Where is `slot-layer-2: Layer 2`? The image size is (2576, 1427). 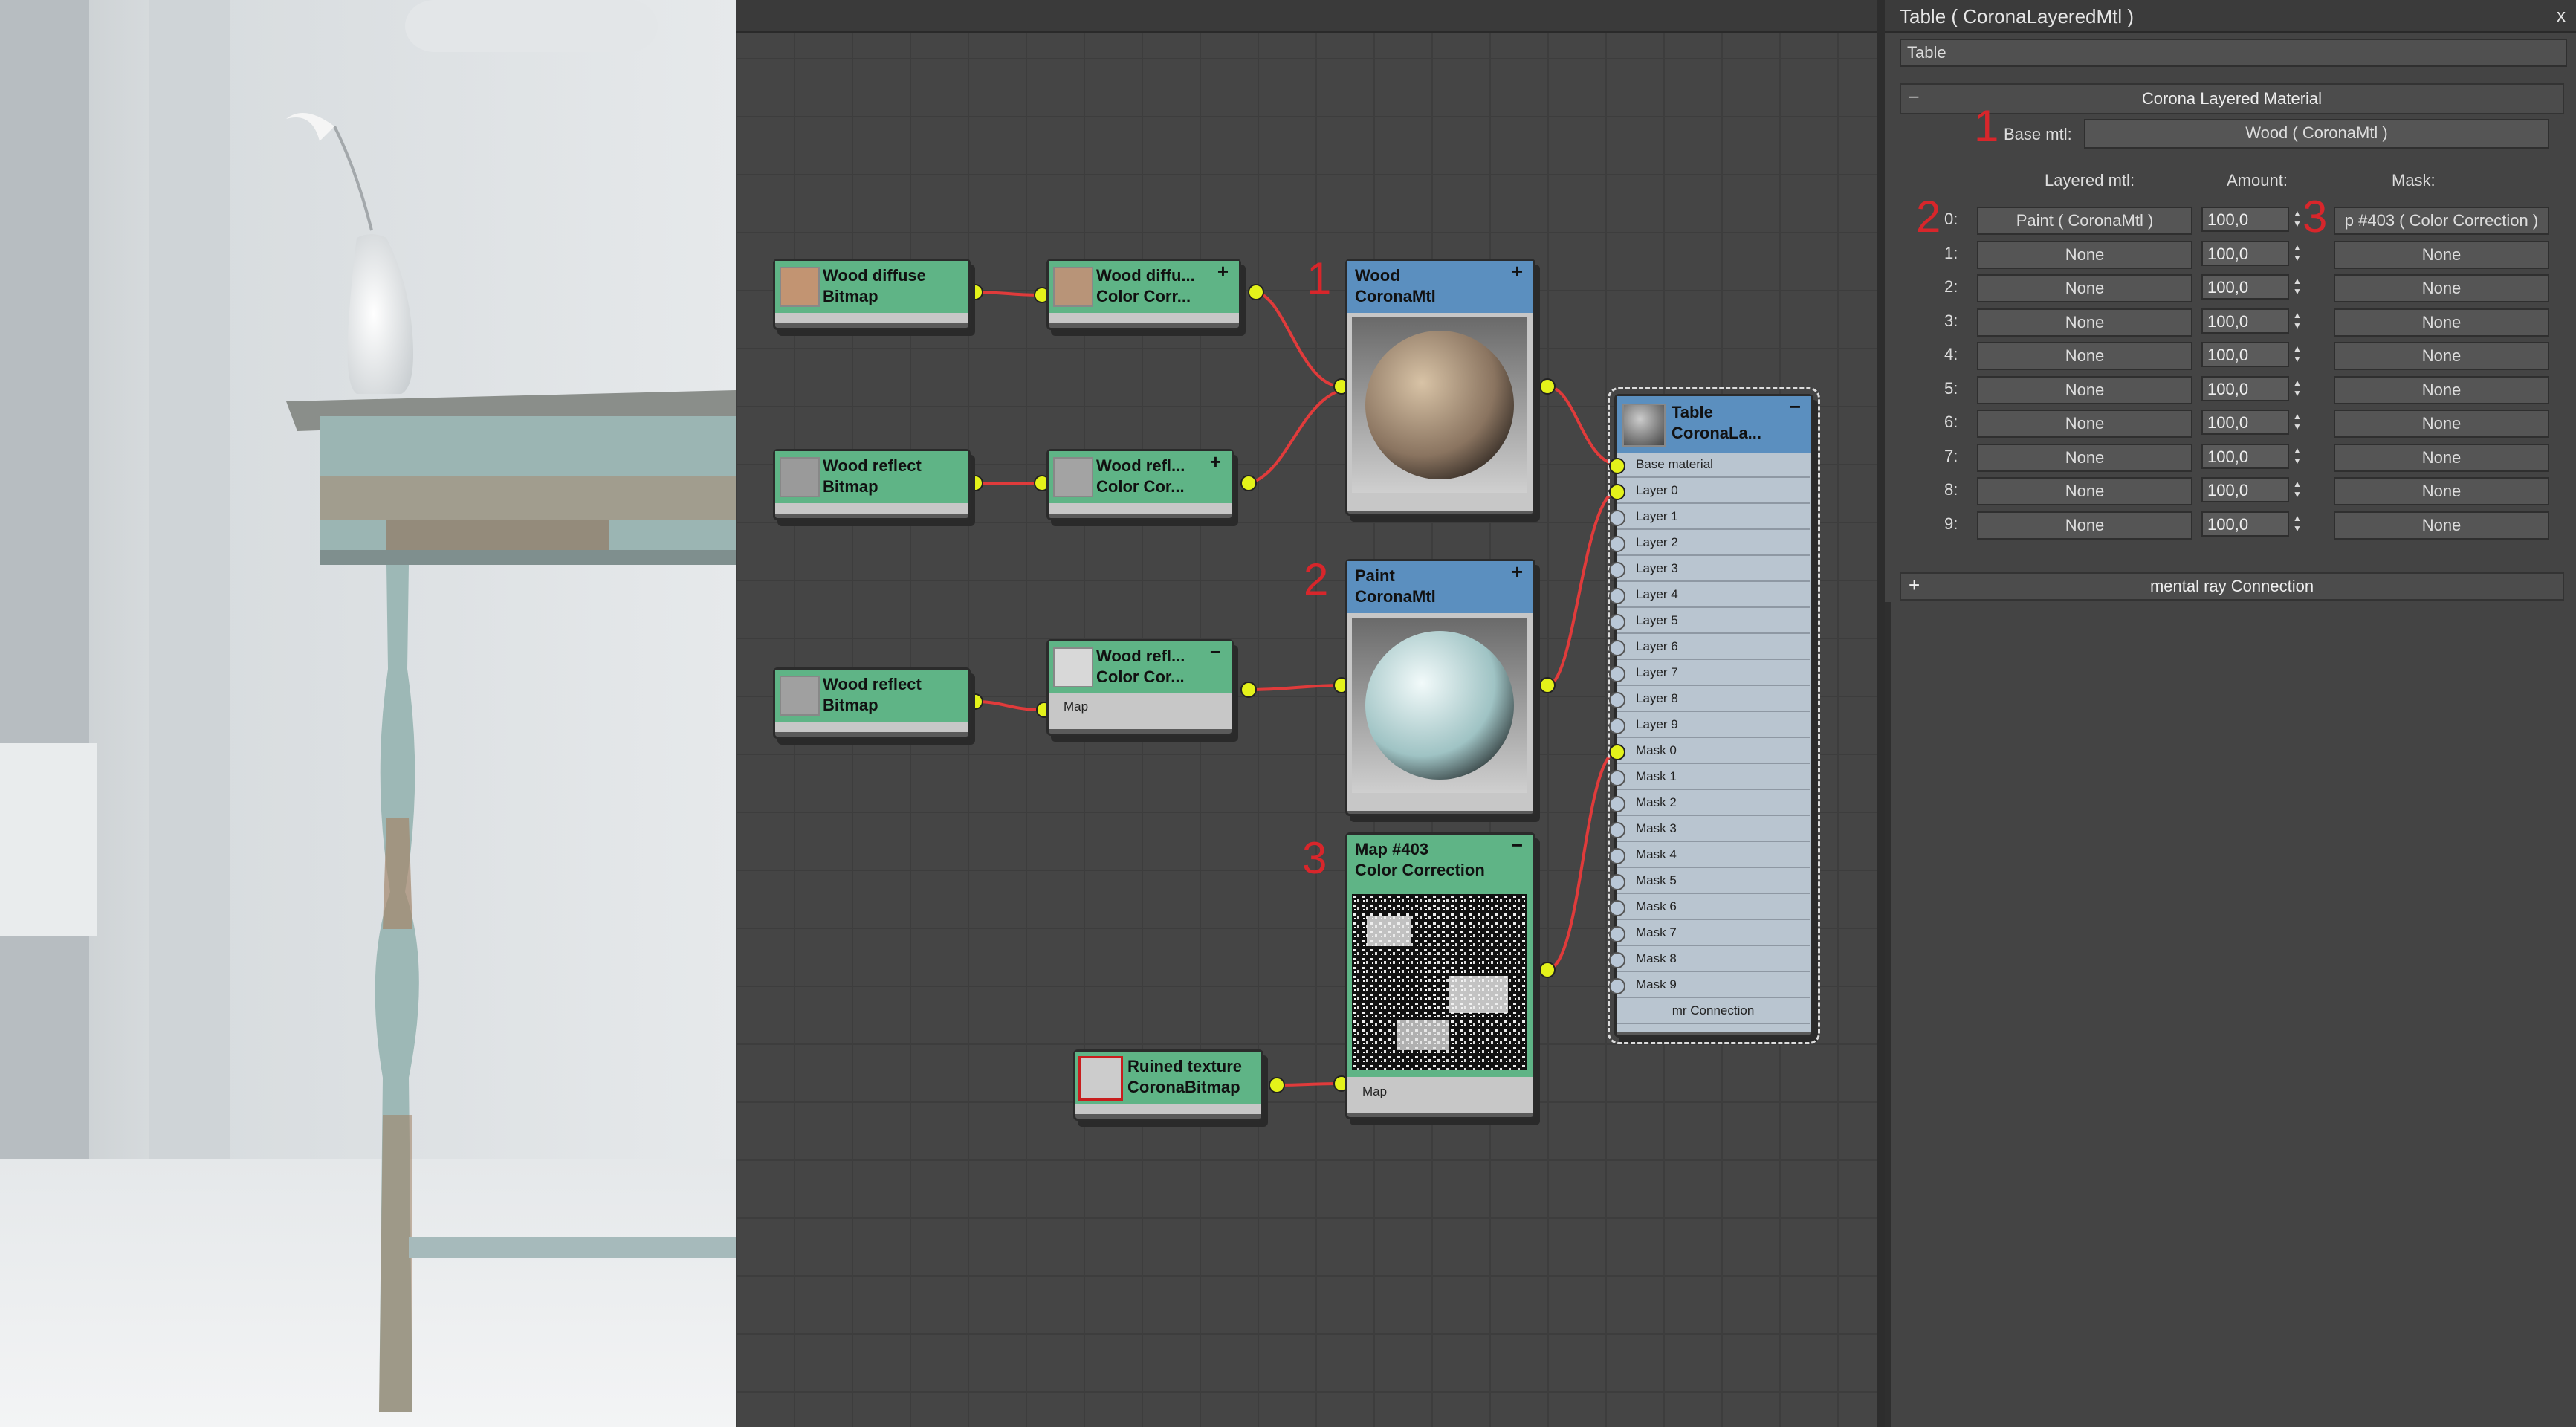
slot-layer-2: Layer 2 is located at coordinates (1710, 543).